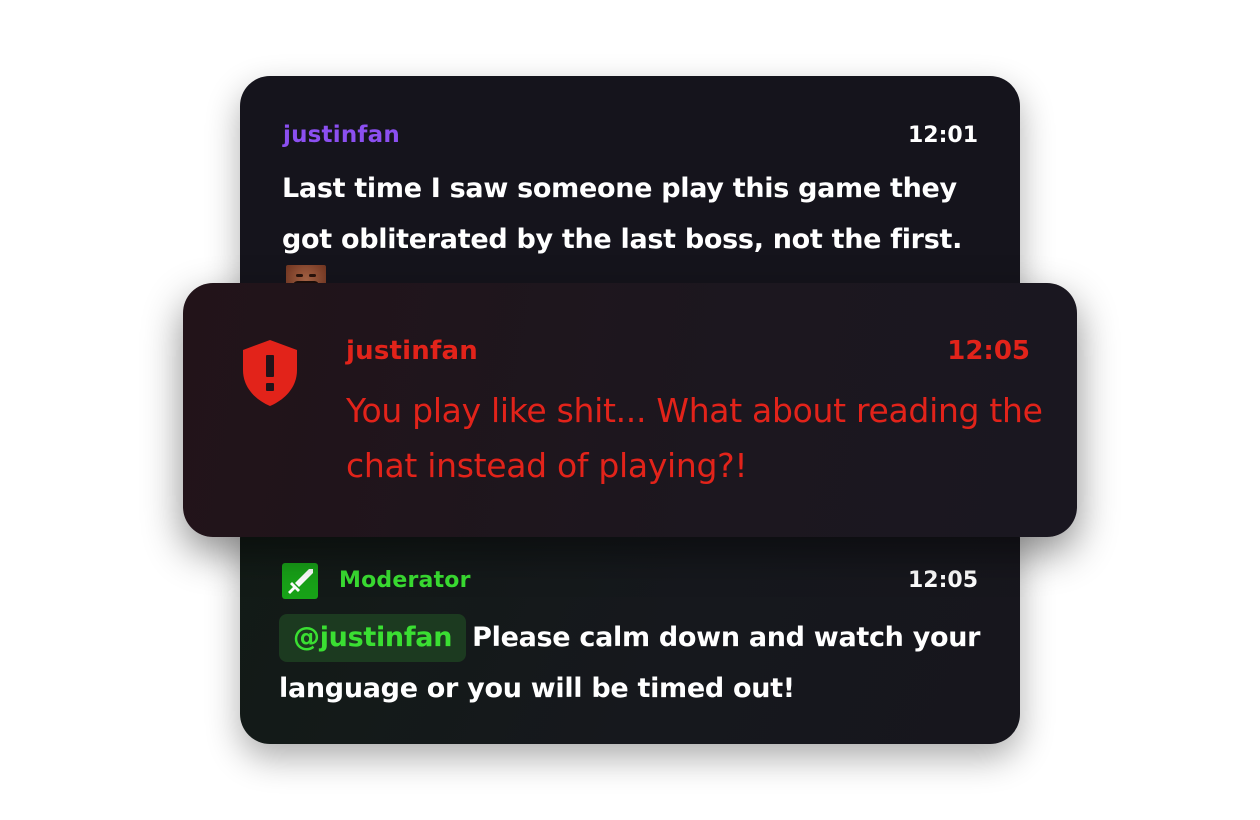  I want to click on shield-alert-icon, so click(270, 373).